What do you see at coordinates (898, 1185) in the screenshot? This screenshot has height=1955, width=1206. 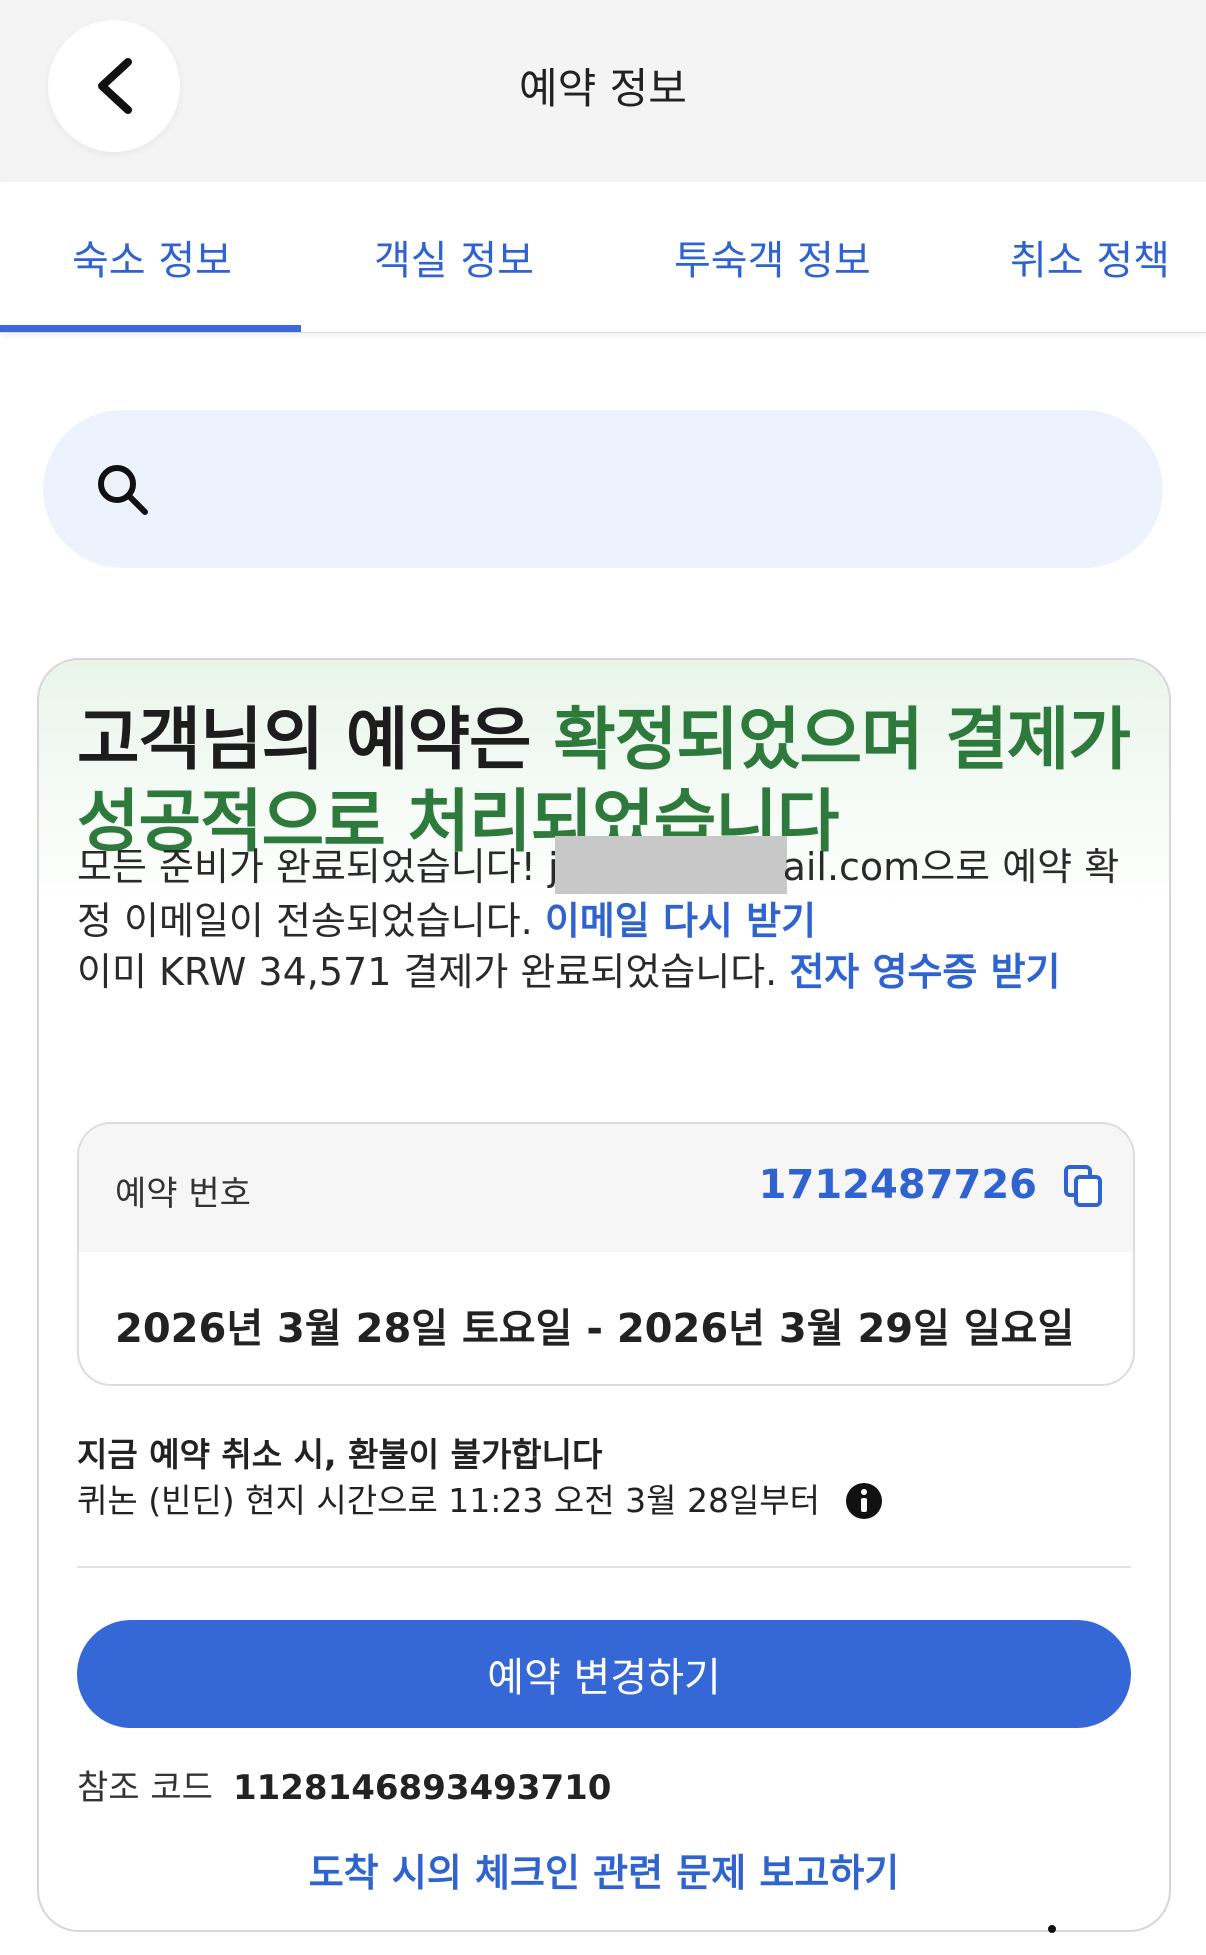 I see `booking-number: 1712487726` at bounding box center [898, 1185].